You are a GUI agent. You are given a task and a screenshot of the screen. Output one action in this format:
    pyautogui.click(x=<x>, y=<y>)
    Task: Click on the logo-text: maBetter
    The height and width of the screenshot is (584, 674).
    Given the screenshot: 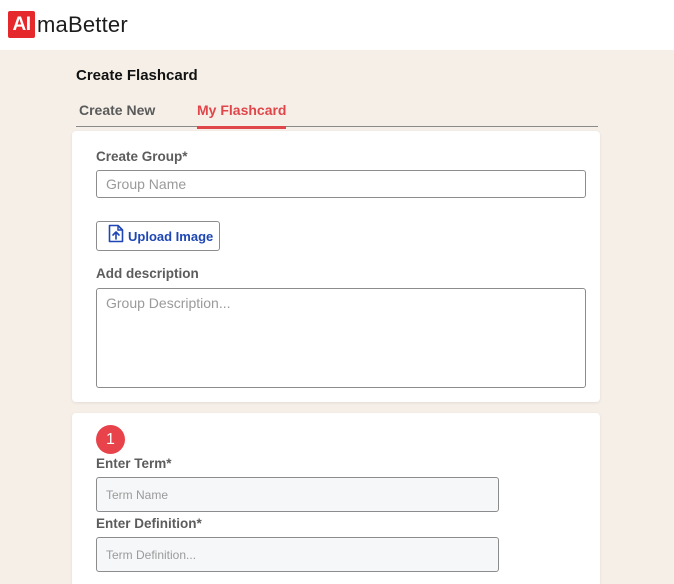 What is the action you would take?
    pyautogui.click(x=82, y=24)
    